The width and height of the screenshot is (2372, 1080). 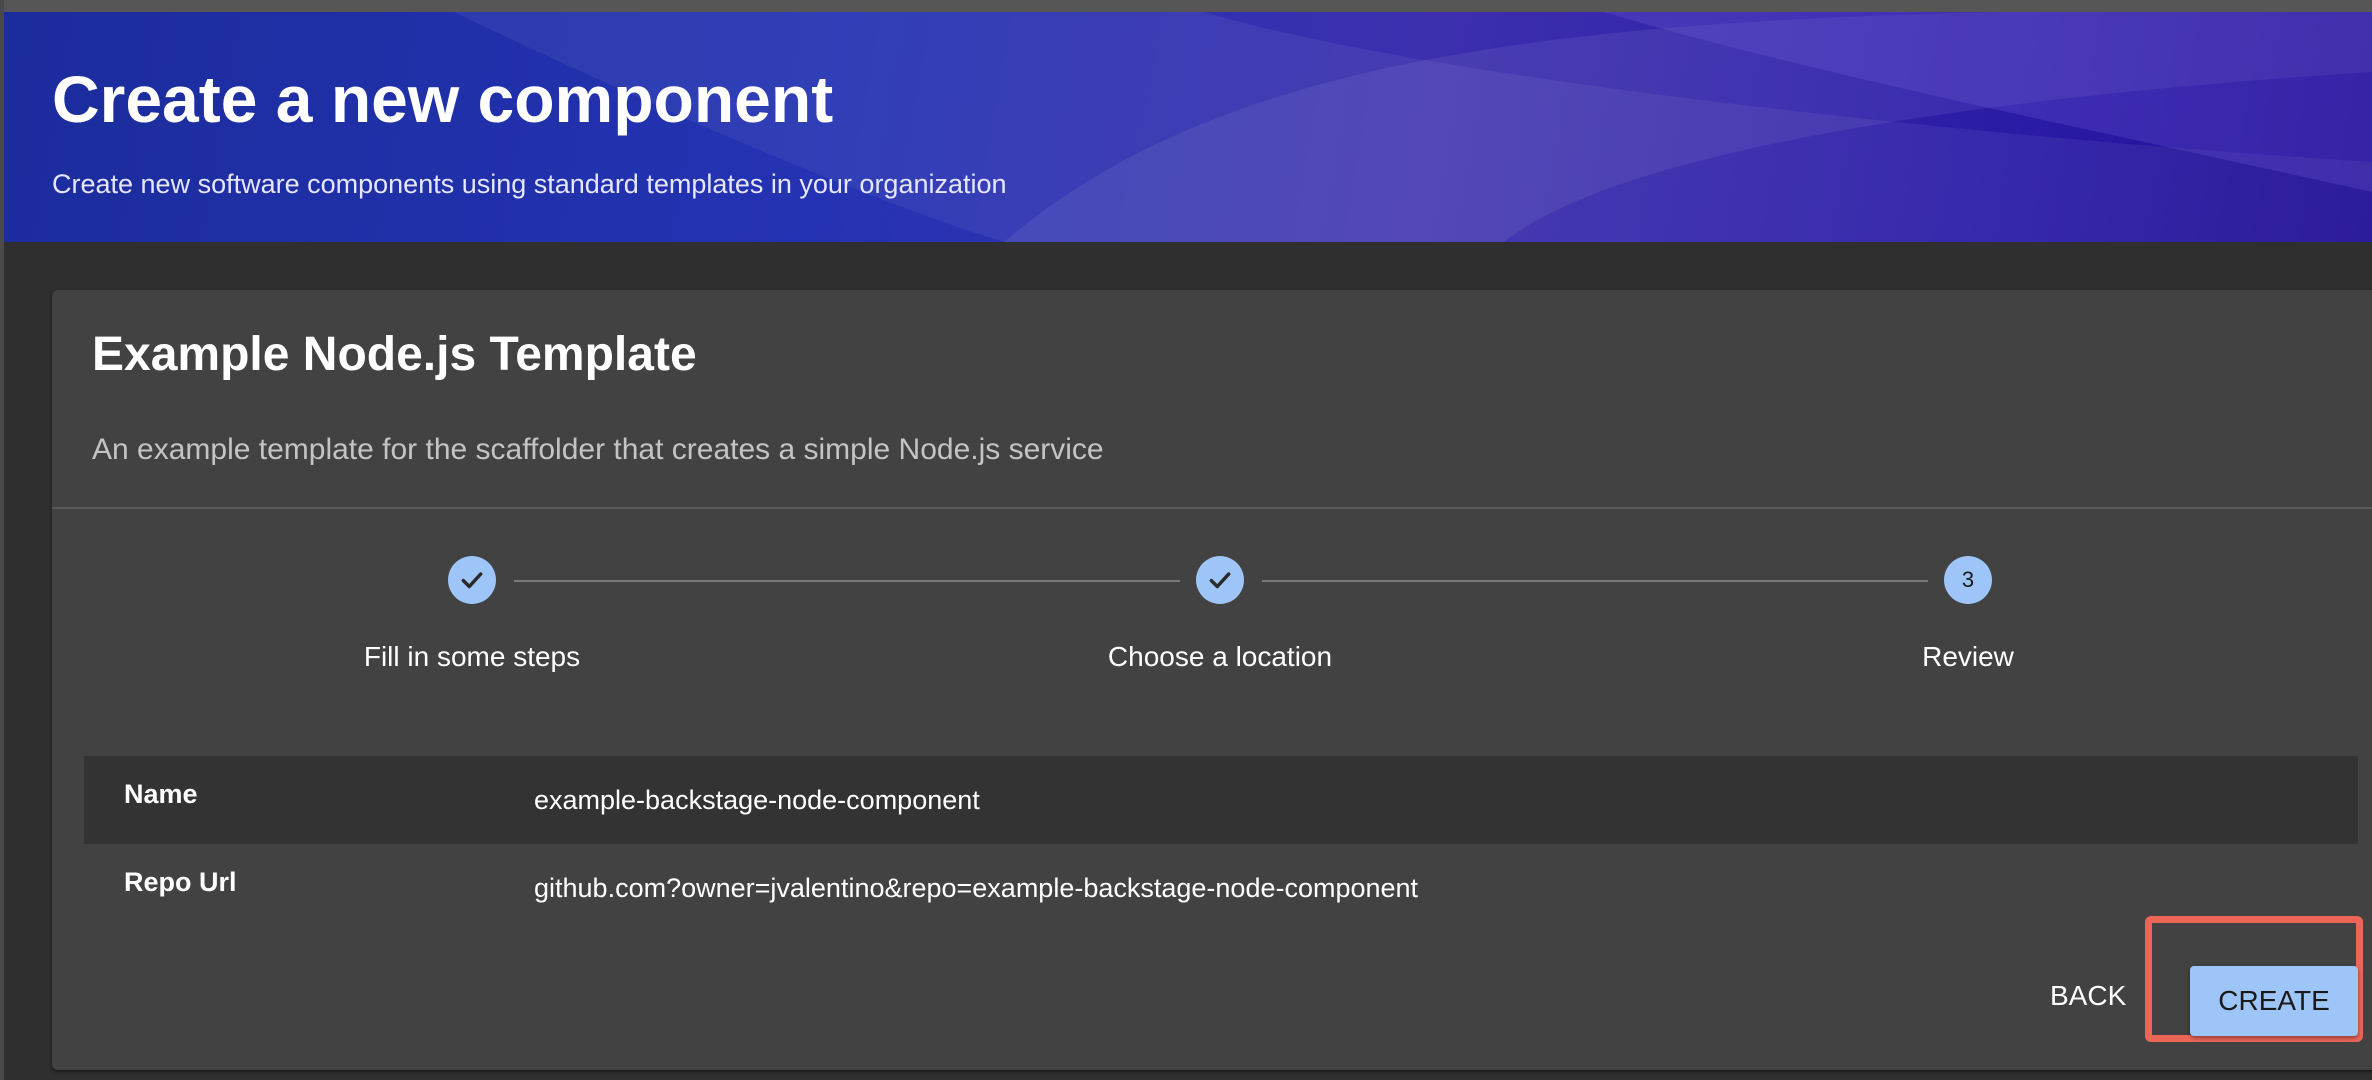 What do you see at coordinates (2274, 1001) in the screenshot?
I see `create-button: CREATE` at bounding box center [2274, 1001].